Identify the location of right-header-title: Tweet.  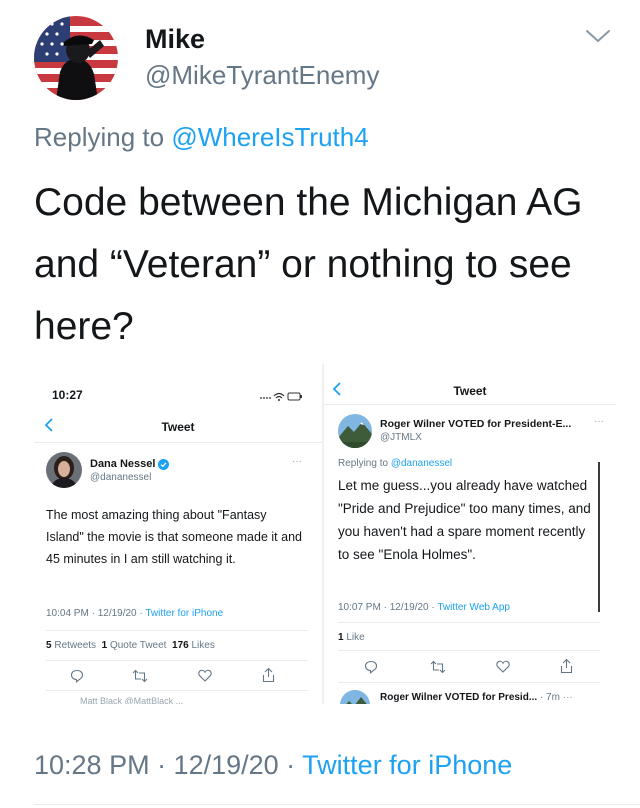
(470, 391).